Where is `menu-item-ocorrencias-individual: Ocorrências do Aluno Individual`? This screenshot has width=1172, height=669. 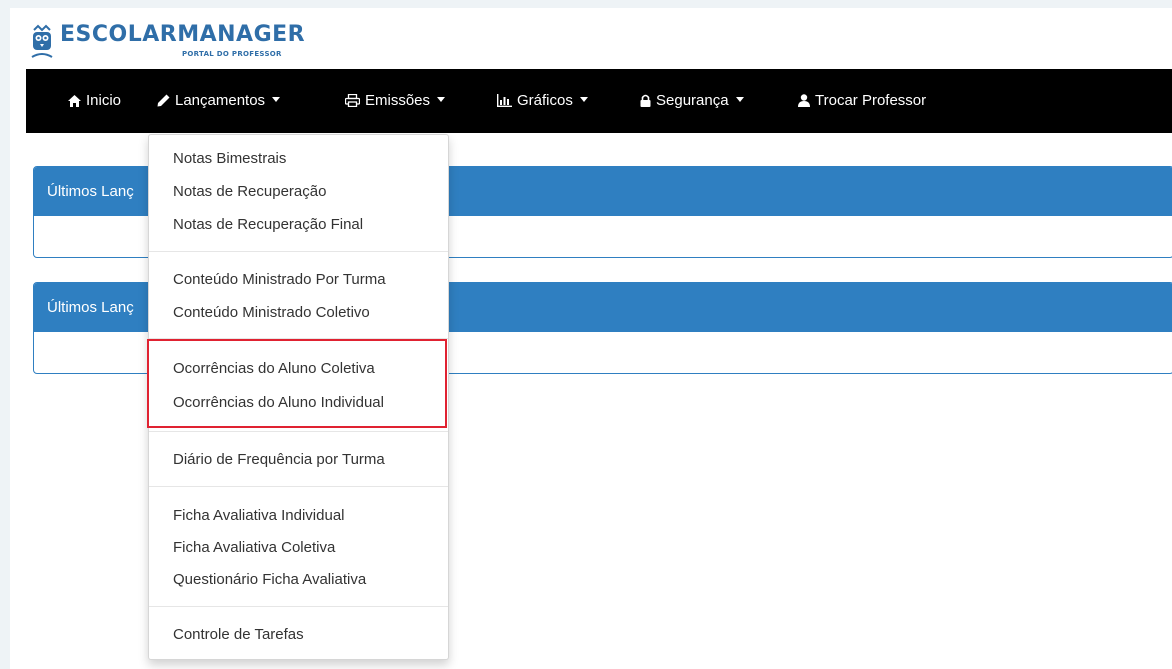 menu-item-ocorrencias-individual: Ocorrências do Aluno Individual is located at coordinates (278, 402).